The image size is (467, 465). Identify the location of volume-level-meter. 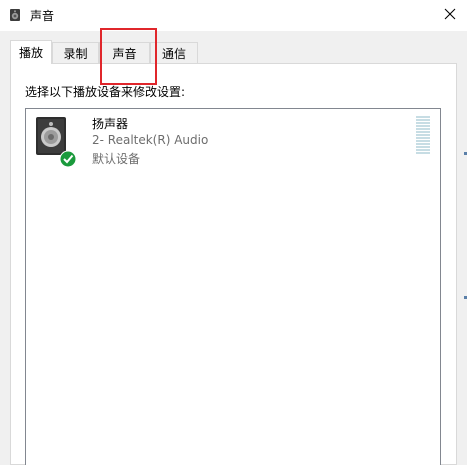
(423, 135).